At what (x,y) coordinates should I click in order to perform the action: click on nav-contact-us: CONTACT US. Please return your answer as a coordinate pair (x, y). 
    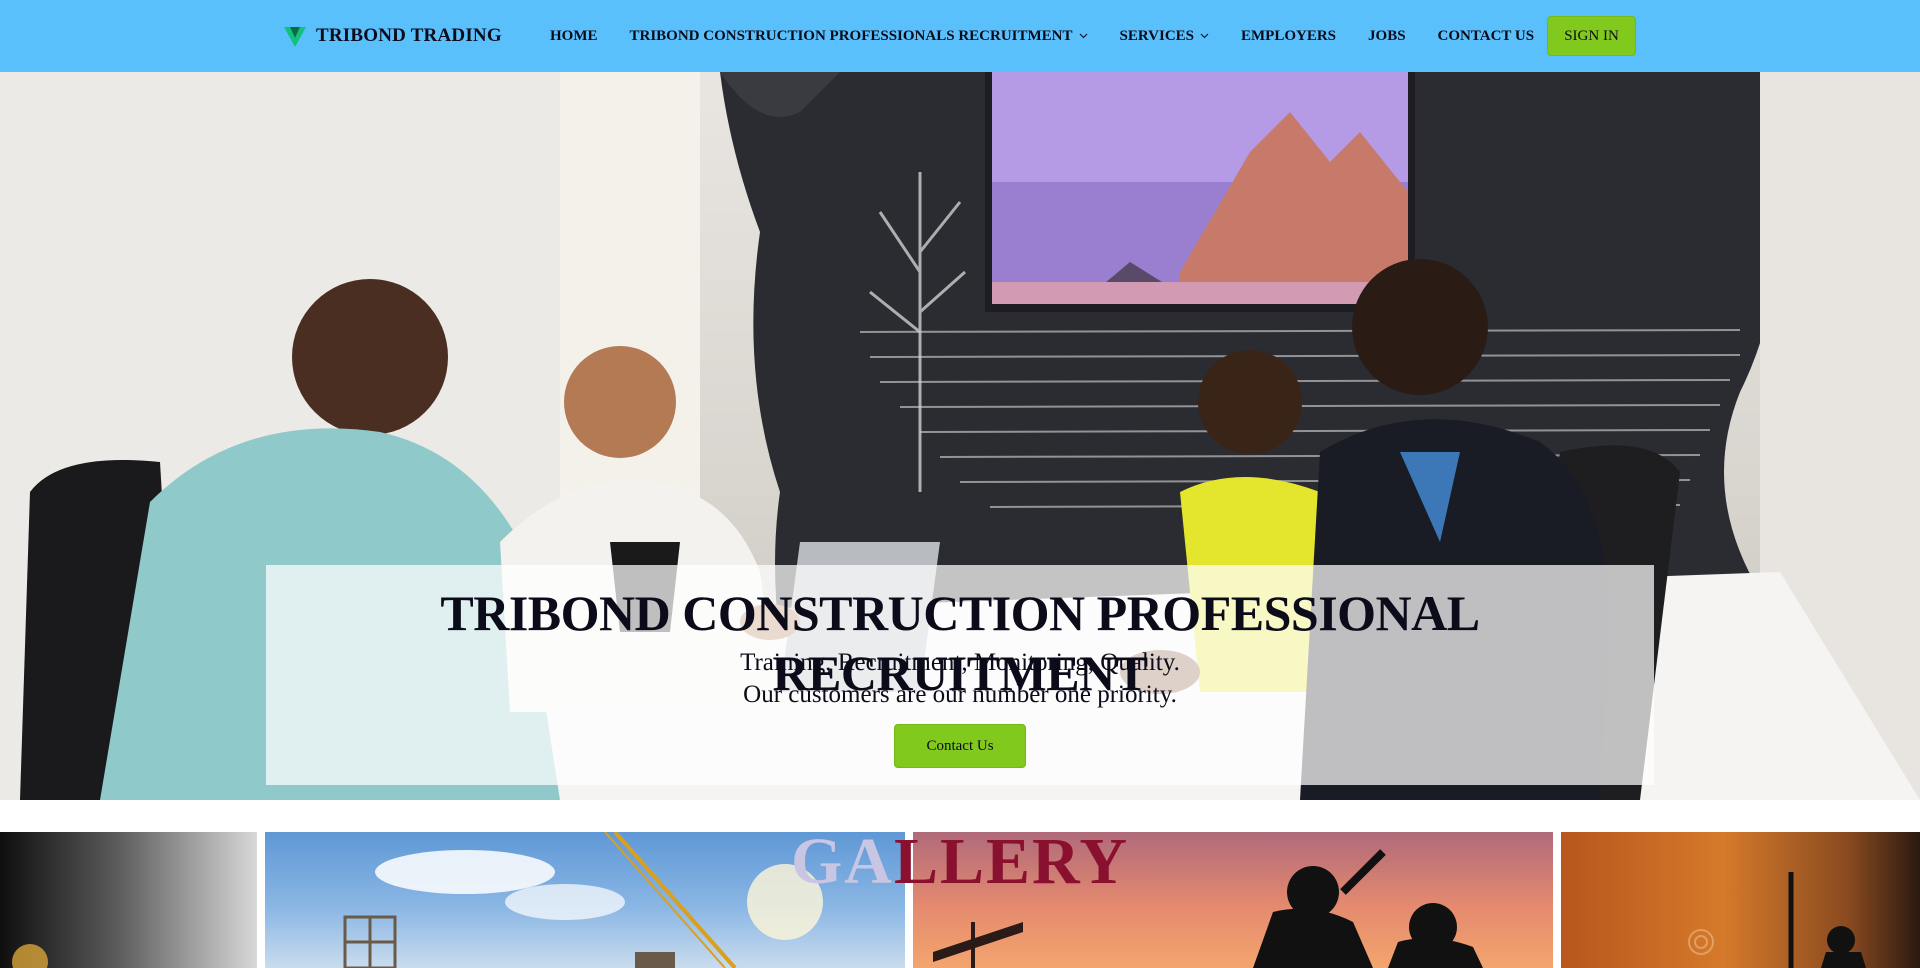
    Looking at the image, I should click on (1486, 36).